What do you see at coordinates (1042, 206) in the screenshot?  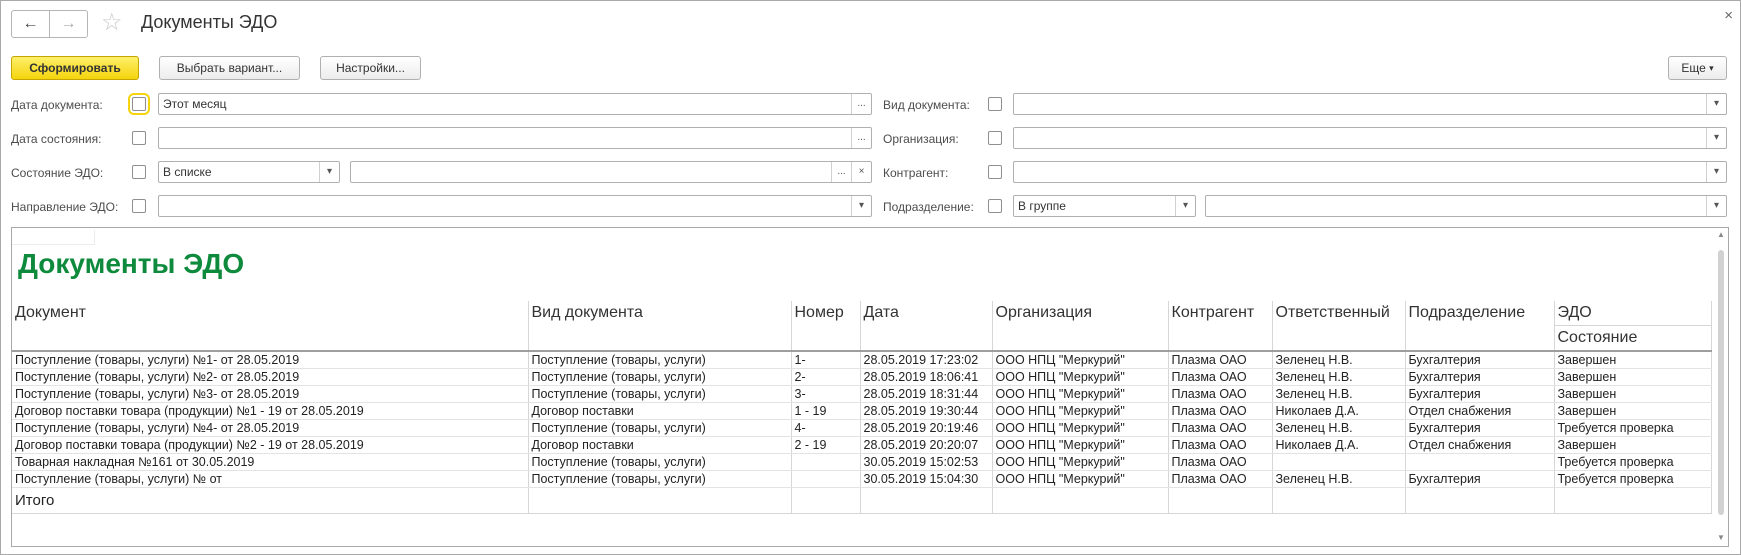 I see `division-mode-value: В группе` at bounding box center [1042, 206].